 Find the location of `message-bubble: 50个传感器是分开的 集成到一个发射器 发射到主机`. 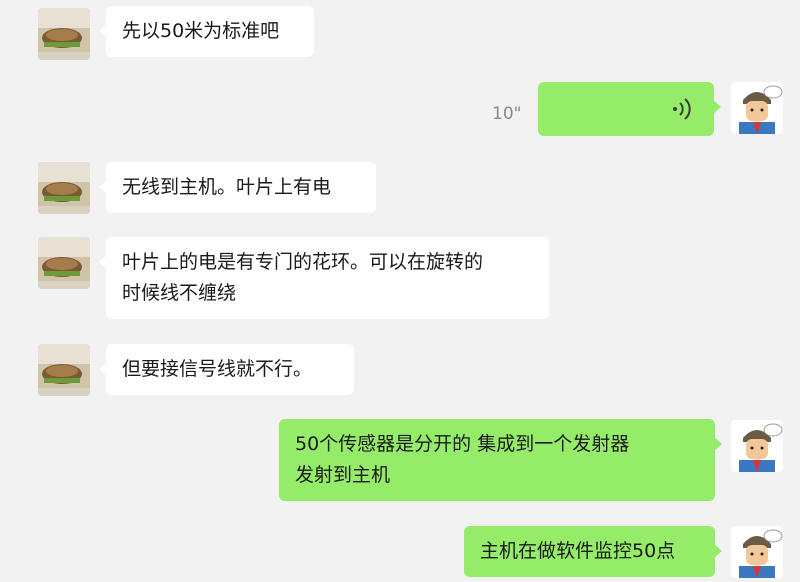

message-bubble: 50个传感器是分开的 集成到一个发射器 发射到主机 is located at coordinates (500, 460).